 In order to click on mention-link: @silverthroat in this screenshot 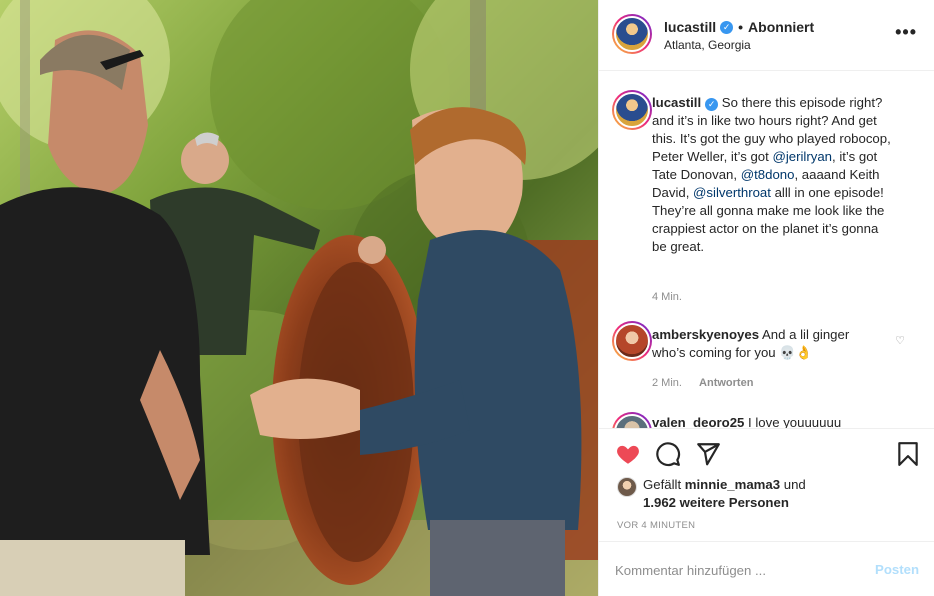, I will do `click(732, 192)`.